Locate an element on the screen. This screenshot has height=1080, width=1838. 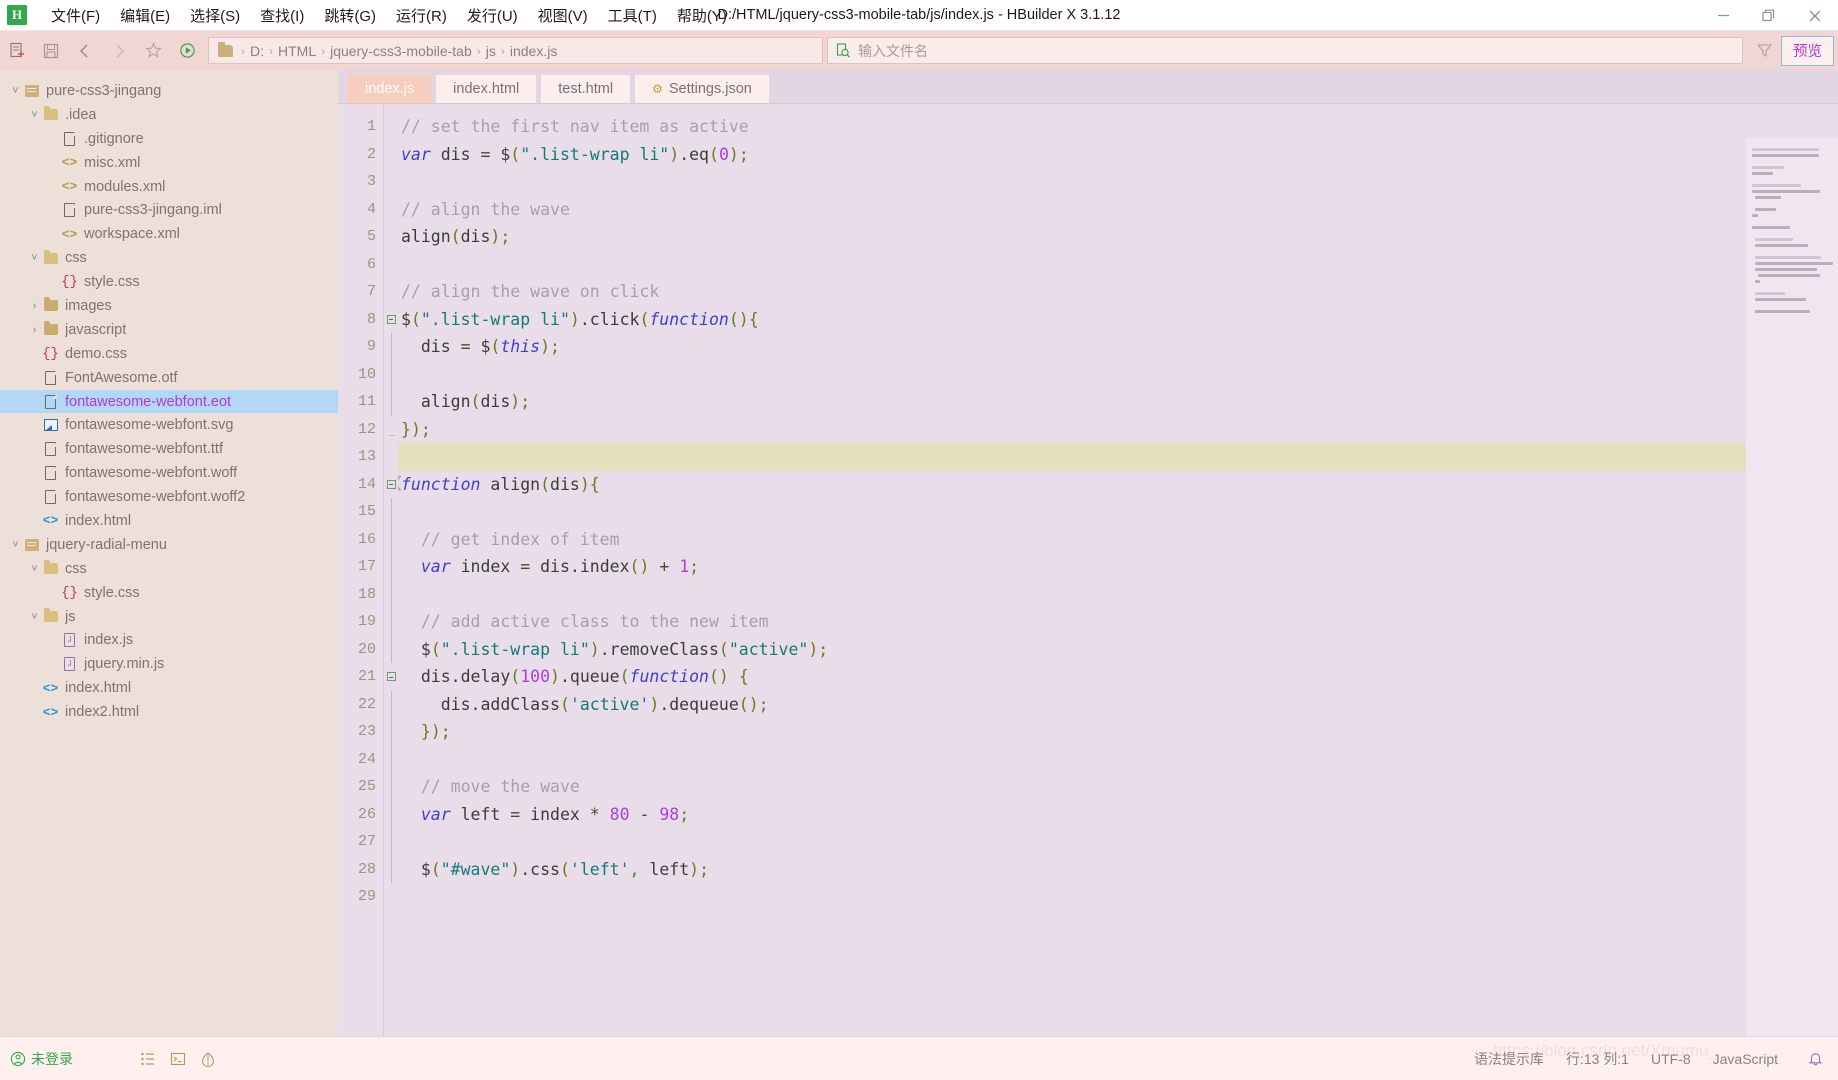
tree-item: jquery.min.js is located at coordinates (169, 664).